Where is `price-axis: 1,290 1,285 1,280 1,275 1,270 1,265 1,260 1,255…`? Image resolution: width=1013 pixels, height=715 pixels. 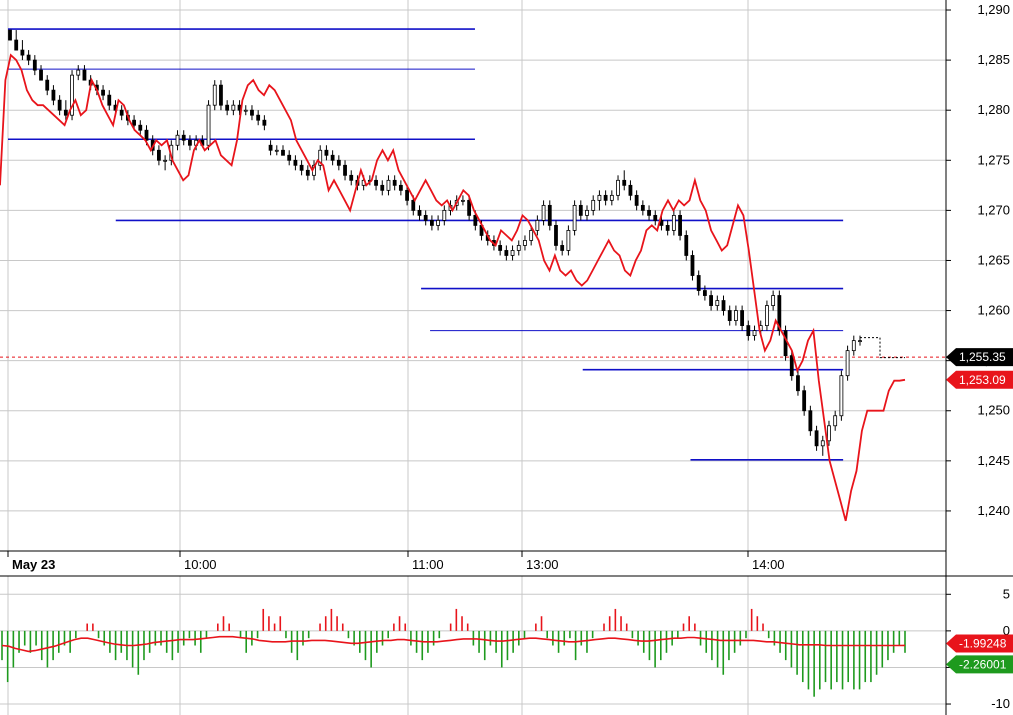 price-axis: 1,290 1,285 1,280 1,275 1,270 1,265 1,260 1,255… is located at coordinates (978, 260).